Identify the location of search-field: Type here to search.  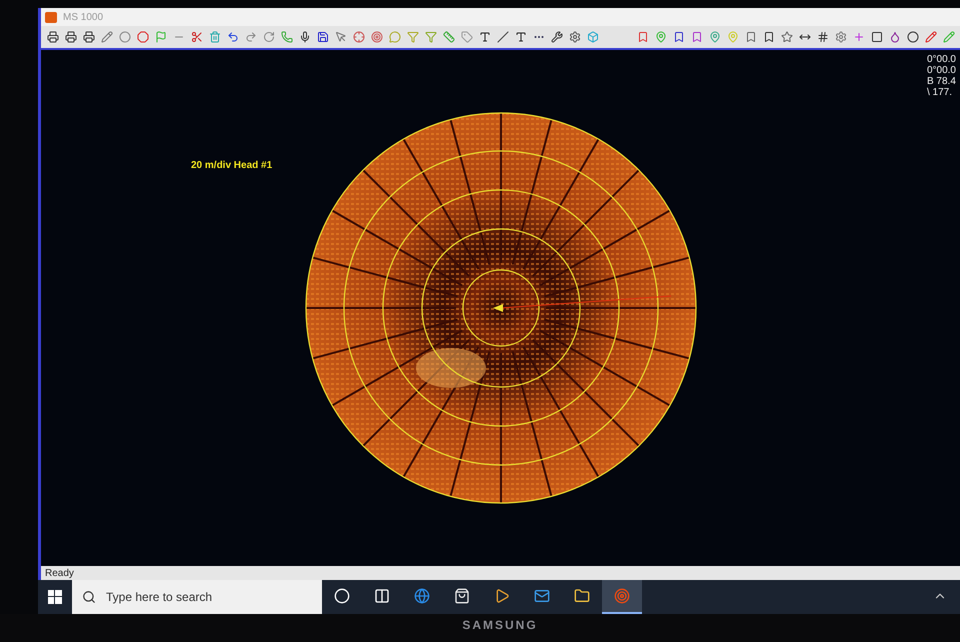
(197, 597).